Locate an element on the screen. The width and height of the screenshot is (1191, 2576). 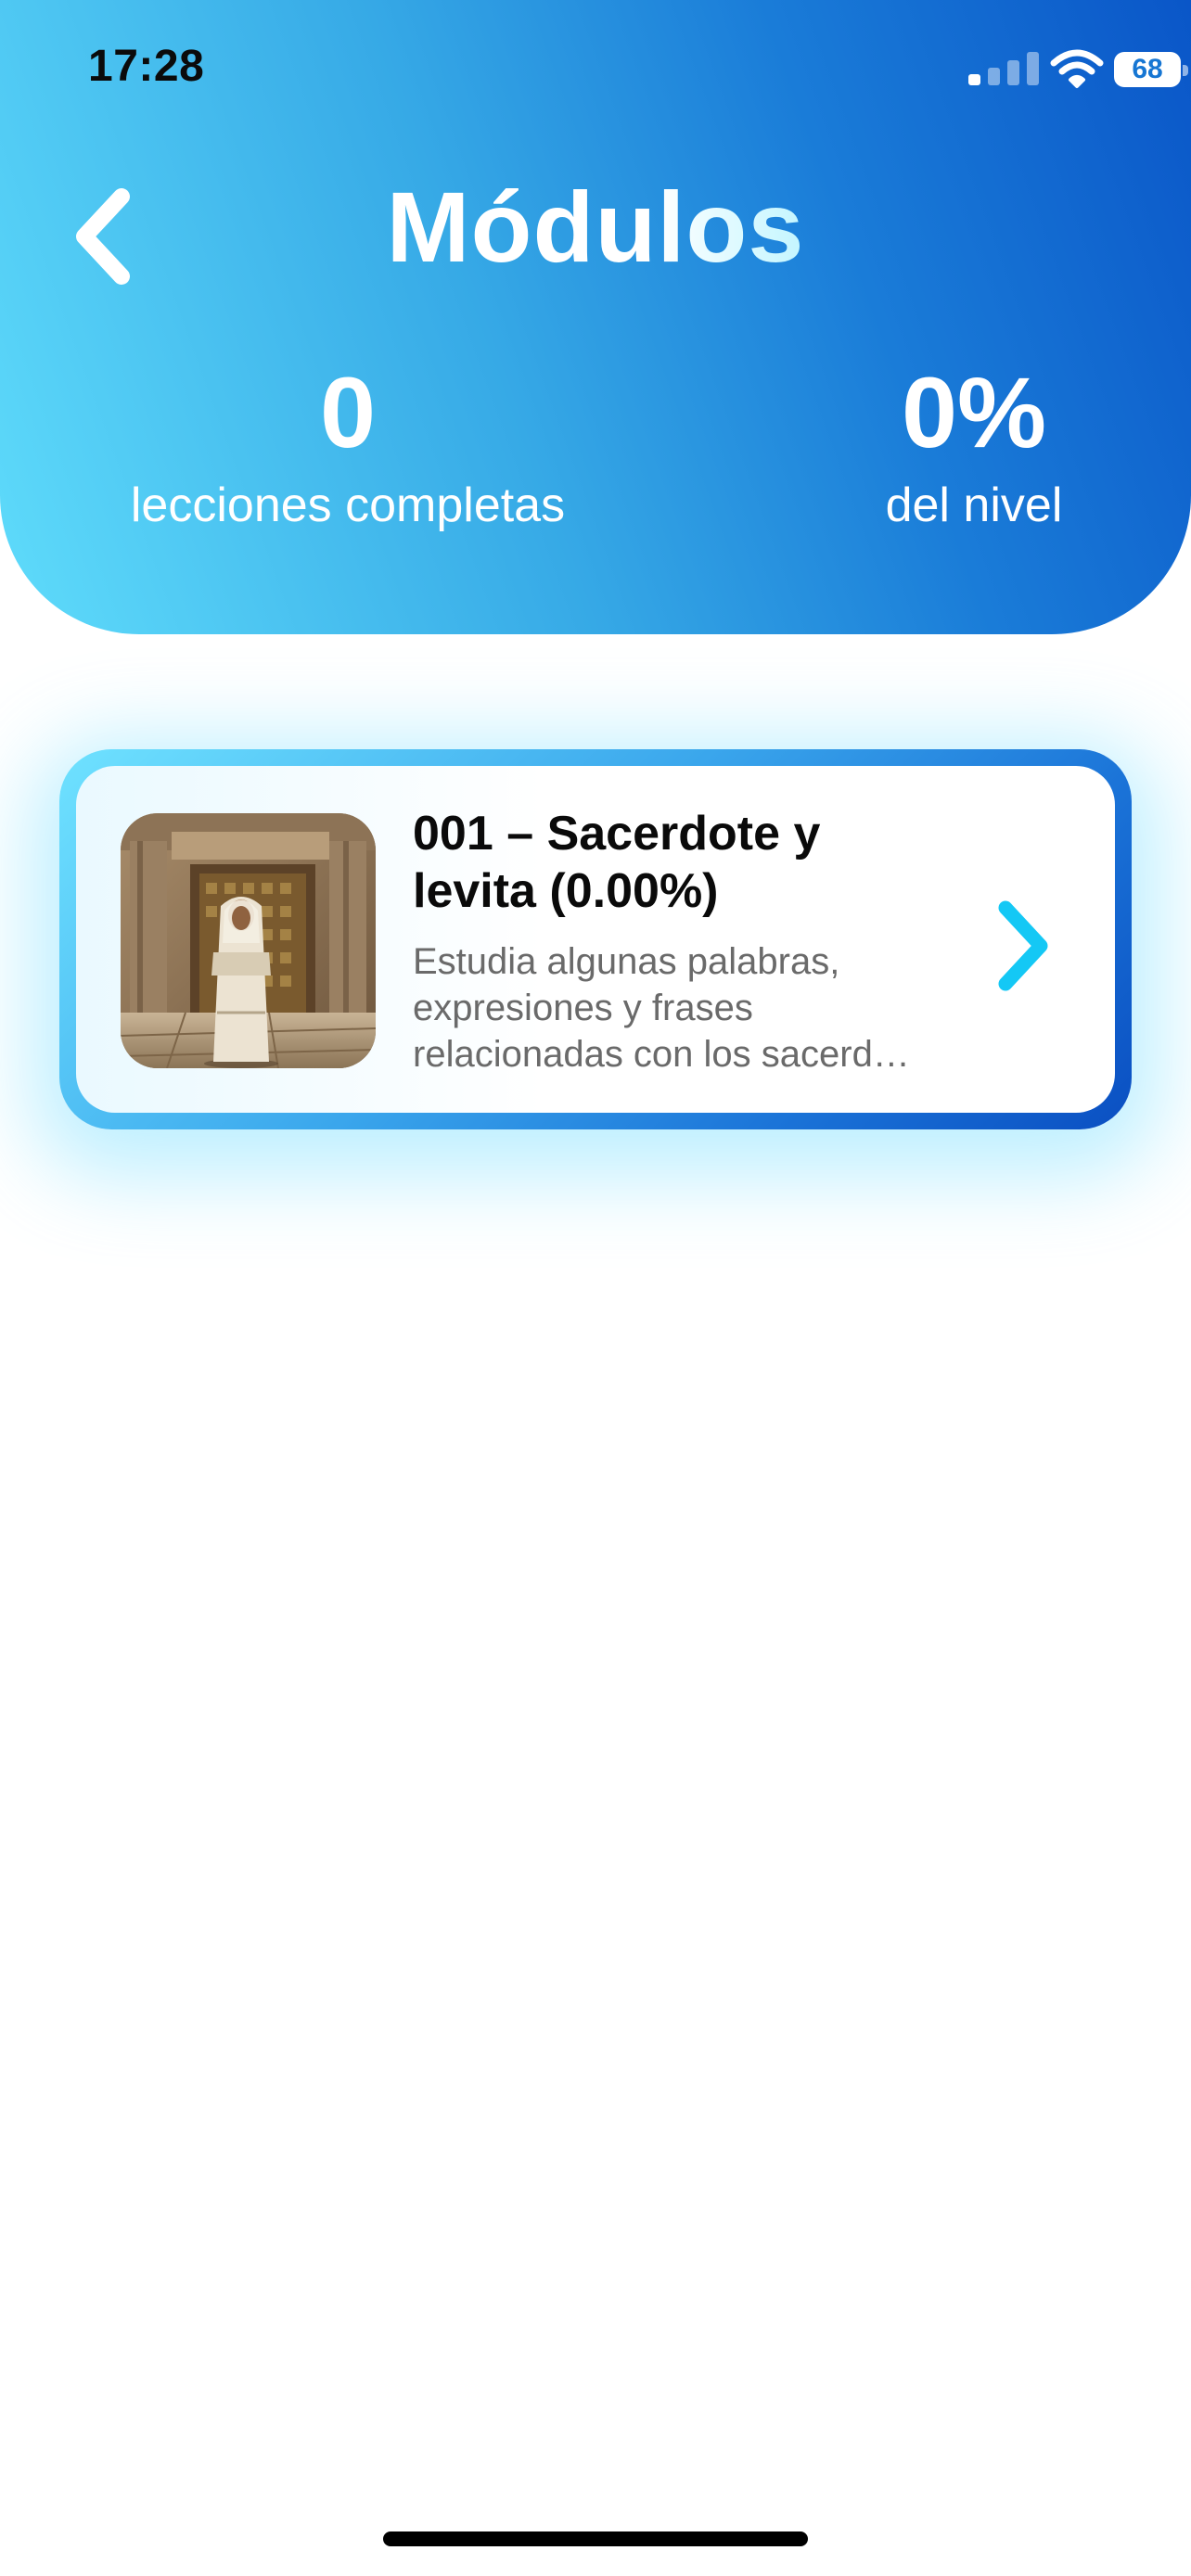
priest-temple-image is located at coordinates (248, 940).